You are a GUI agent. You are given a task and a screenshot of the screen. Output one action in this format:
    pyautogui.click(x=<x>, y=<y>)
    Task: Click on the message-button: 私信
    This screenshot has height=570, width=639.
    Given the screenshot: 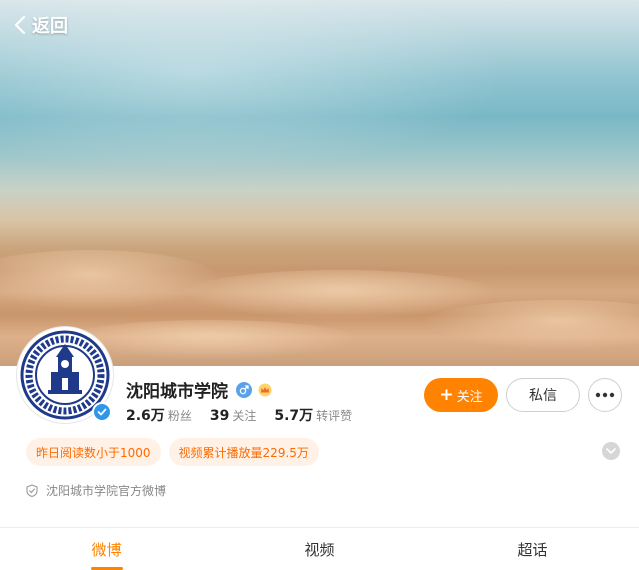 What is the action you would take?
    pyautogui.click(x=543, y=395)
    